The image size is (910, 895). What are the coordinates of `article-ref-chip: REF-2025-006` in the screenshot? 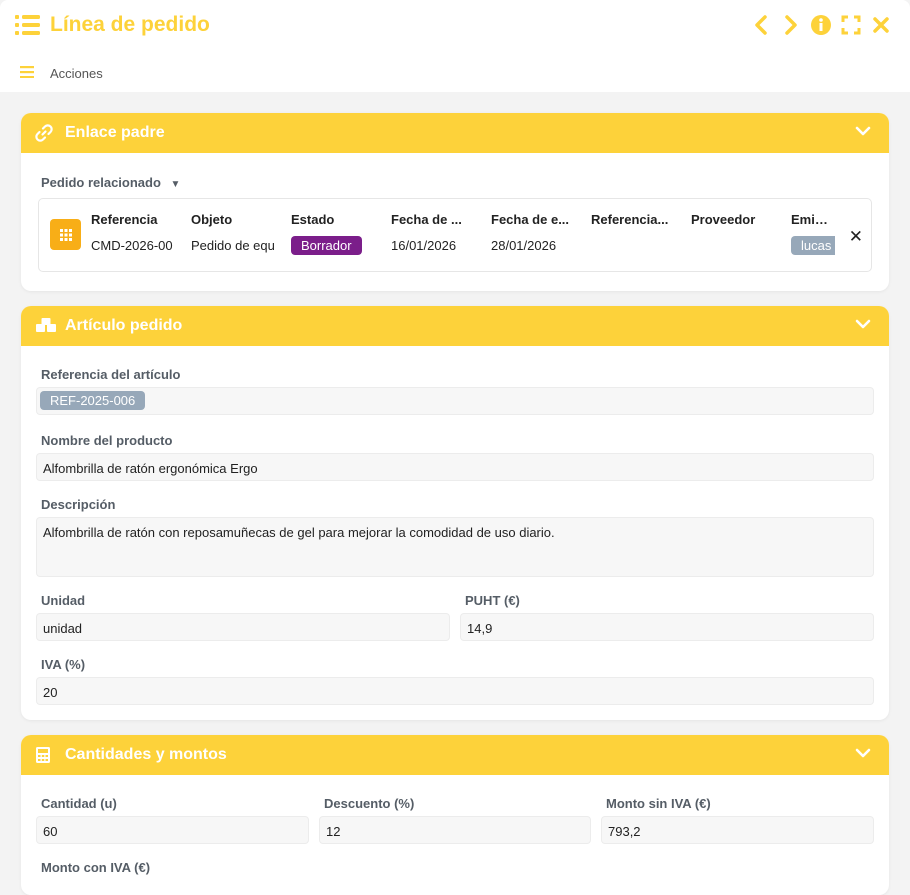 It's located at (93, 400).